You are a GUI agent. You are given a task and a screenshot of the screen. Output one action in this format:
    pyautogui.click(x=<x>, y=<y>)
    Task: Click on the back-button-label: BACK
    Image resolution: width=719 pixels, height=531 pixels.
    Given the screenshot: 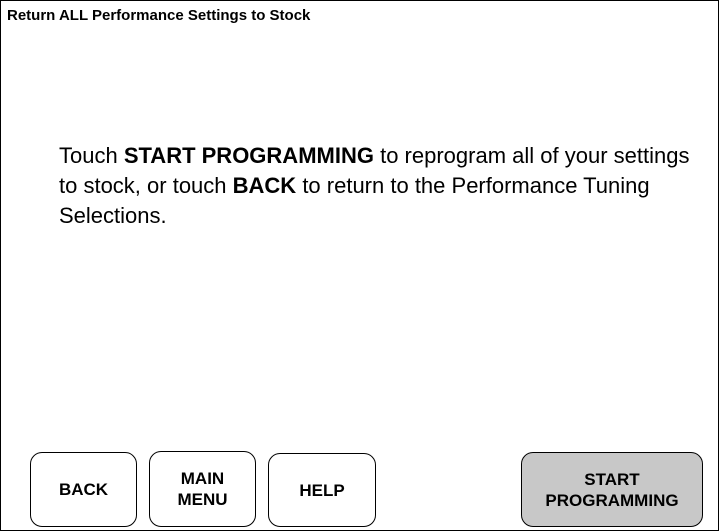 What is the action you would take?
    pyautogui.click(x=83, y=489)
    